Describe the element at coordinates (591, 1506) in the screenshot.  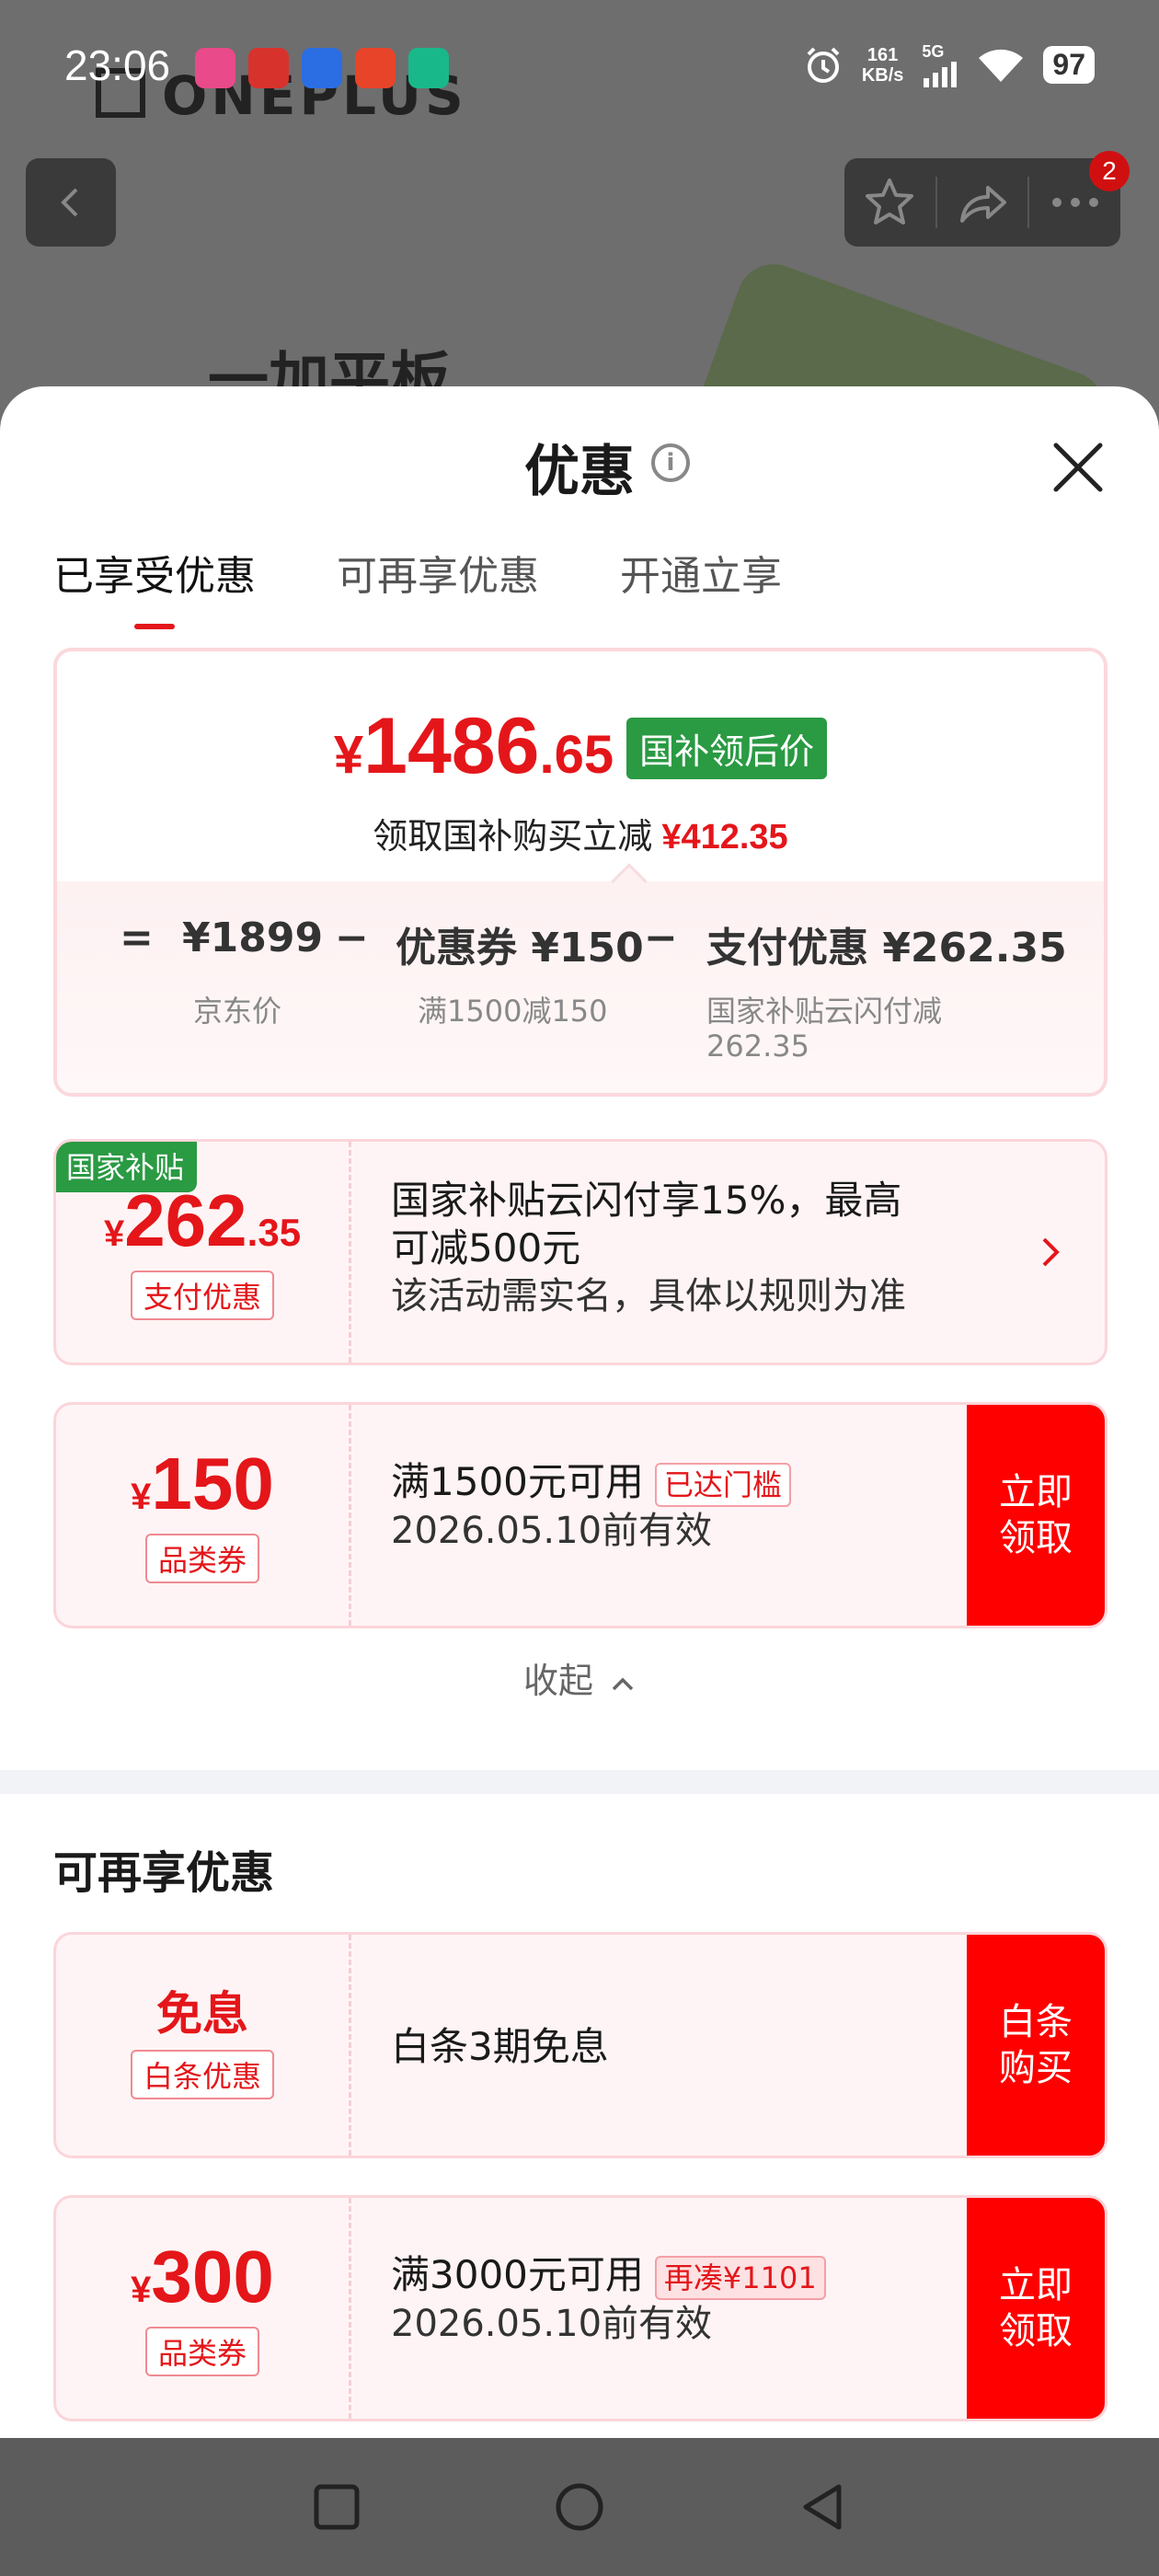
I see `coupon-description: 满1500元可用 已达门槛 2026.05.10前有效` at that location.